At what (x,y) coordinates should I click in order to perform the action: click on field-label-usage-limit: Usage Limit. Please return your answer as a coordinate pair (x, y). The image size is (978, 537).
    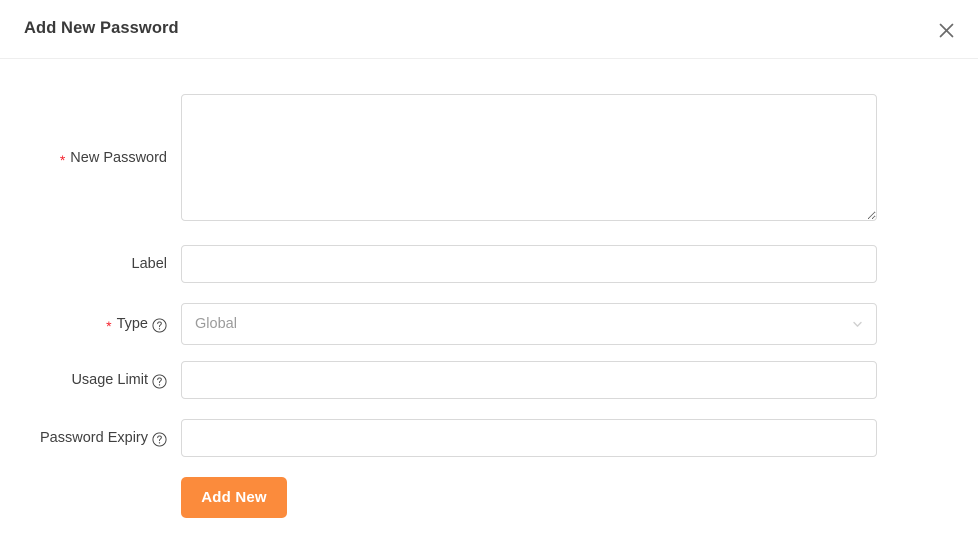
    Looking at the image, I should click on (83, 380).